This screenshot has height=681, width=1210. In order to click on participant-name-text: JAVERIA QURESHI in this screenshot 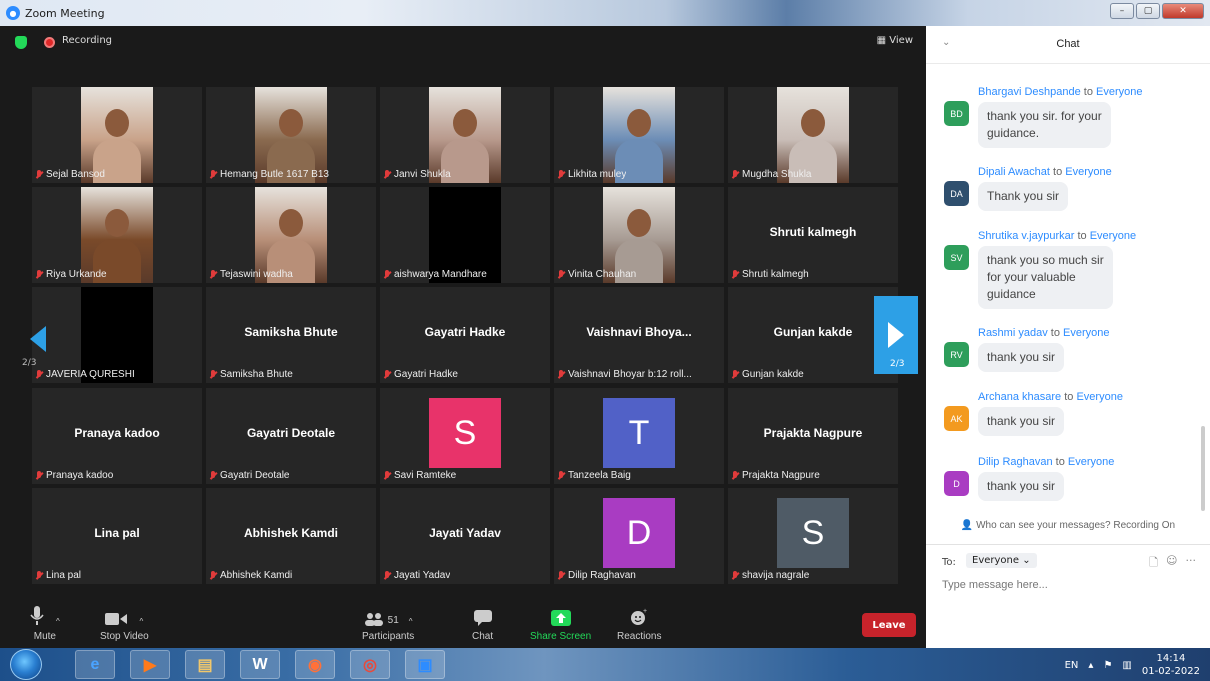, I will do `click(90, 374)`.